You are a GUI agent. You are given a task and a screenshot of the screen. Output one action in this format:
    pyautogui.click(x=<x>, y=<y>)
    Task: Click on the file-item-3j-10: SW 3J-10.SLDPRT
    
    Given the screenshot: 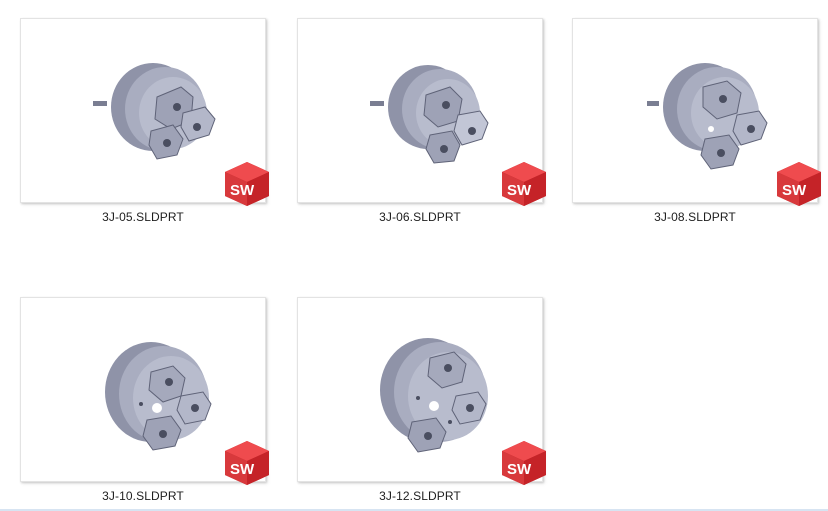 What is the action you would take?
    pyautogui.click(x=144, y=404)
    